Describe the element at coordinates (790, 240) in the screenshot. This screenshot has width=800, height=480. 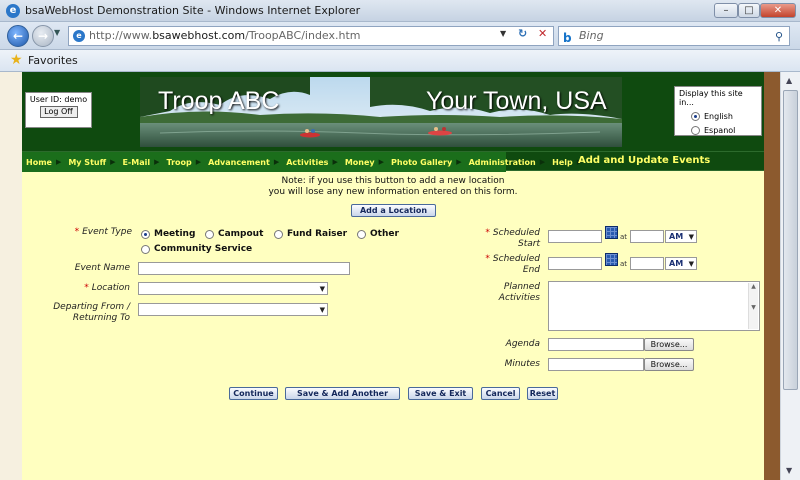
I see `scrollbar-thumb` at that location.